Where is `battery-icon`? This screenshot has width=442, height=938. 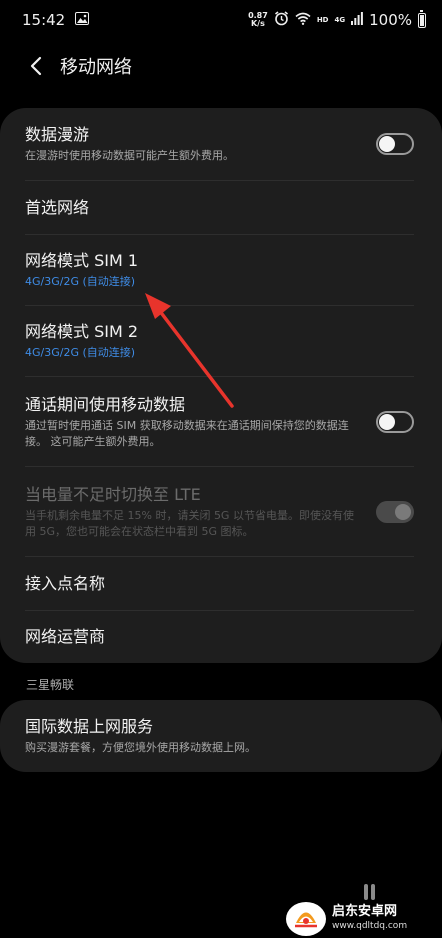
battery-icon is located at coordinates (422, 18).